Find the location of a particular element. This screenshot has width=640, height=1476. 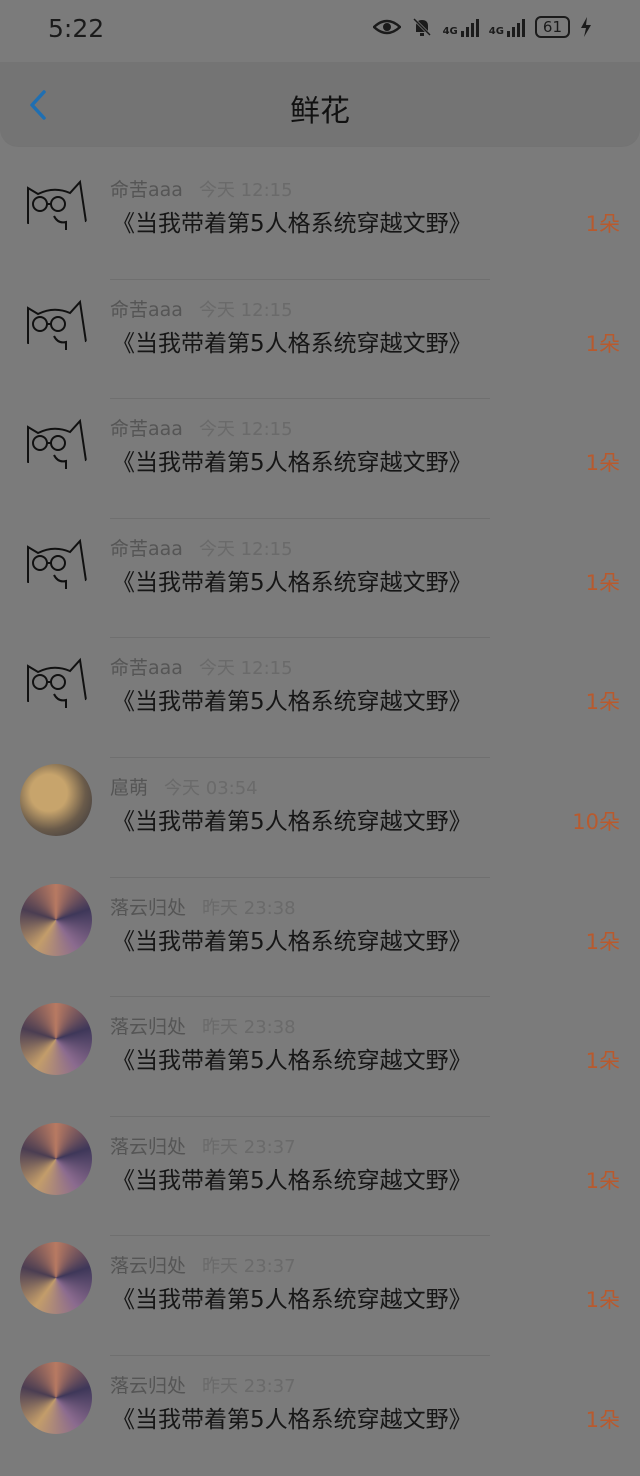

signal-icon-2: 4G is located at coordinates (507, 27).